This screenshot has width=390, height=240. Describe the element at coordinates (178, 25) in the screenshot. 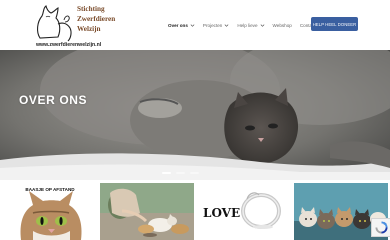

I see `nav-item-label: Over ons` at that location.